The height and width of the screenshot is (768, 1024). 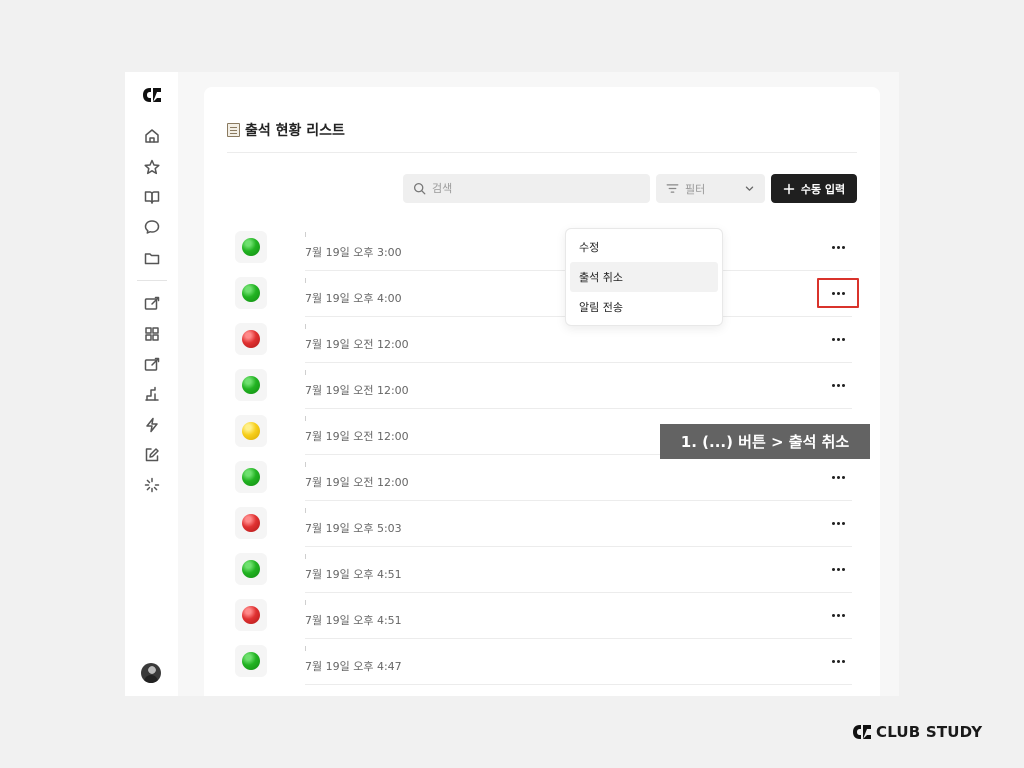 What do you see at coordinates (353, 252) in the screenshot?
I see `attendance-time: 7월 19일 오후 3:00` at bounding box center [353, 252].